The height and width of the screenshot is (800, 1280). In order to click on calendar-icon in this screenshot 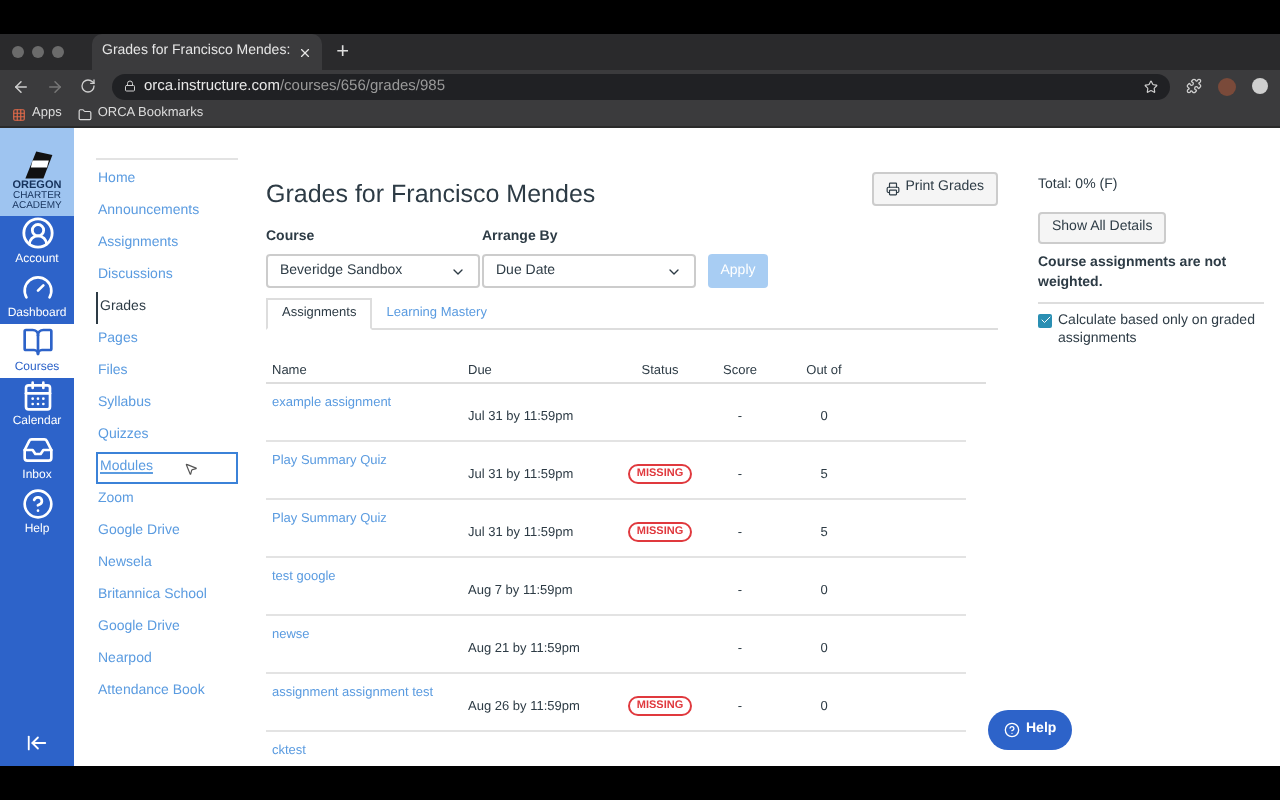, I will do `click(37, 395)`.